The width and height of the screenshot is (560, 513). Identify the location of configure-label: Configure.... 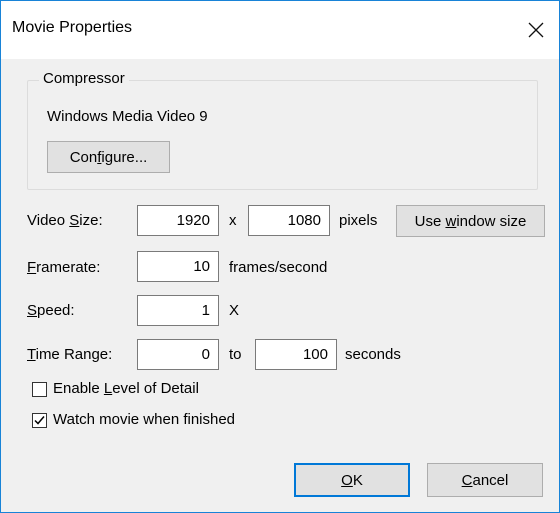
(108, 157).